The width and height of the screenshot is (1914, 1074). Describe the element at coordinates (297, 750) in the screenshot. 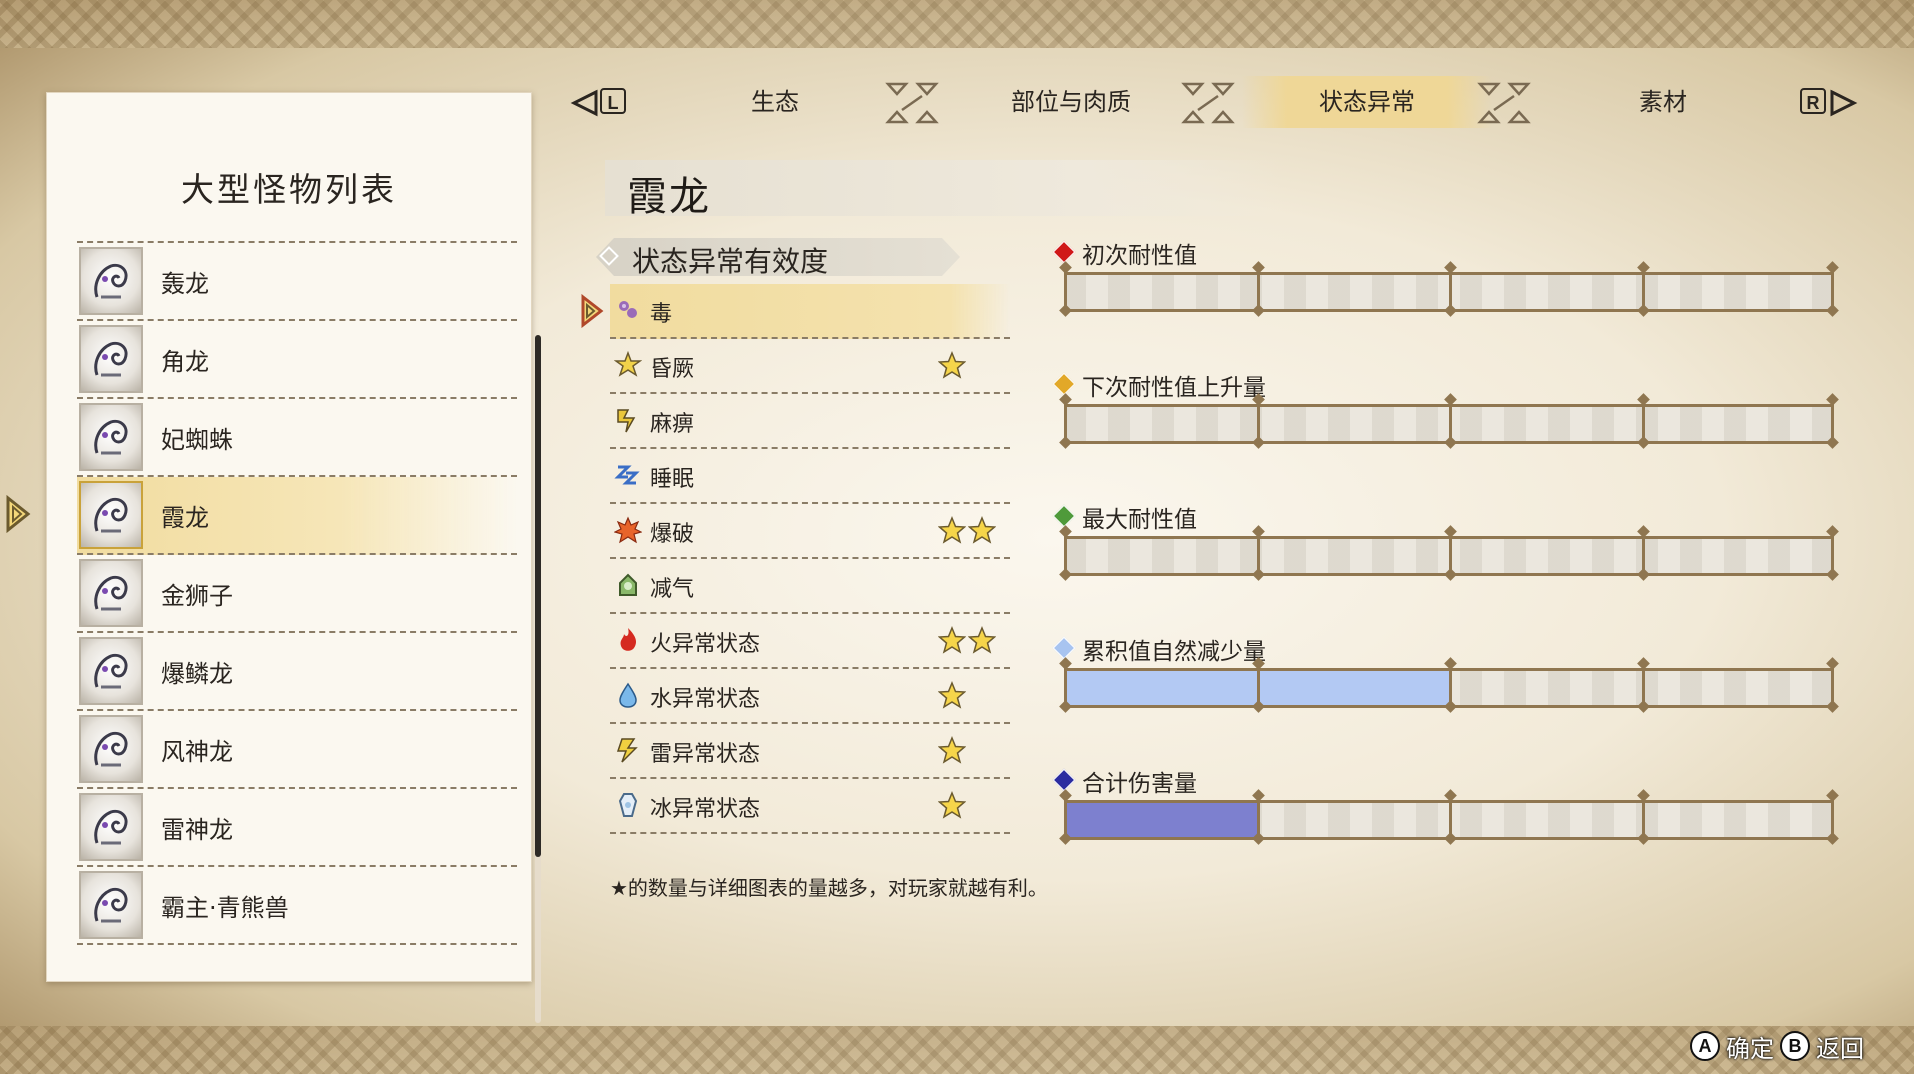

I see `monster-list-item: 风神龙` at that location.